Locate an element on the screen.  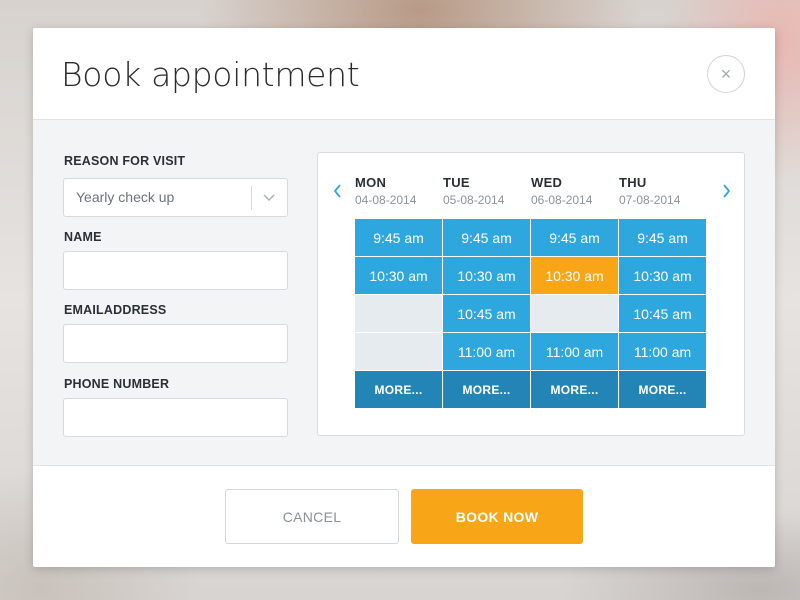
day-header-wed: WED 06-08-2014 is located at coordinates (574, 191).